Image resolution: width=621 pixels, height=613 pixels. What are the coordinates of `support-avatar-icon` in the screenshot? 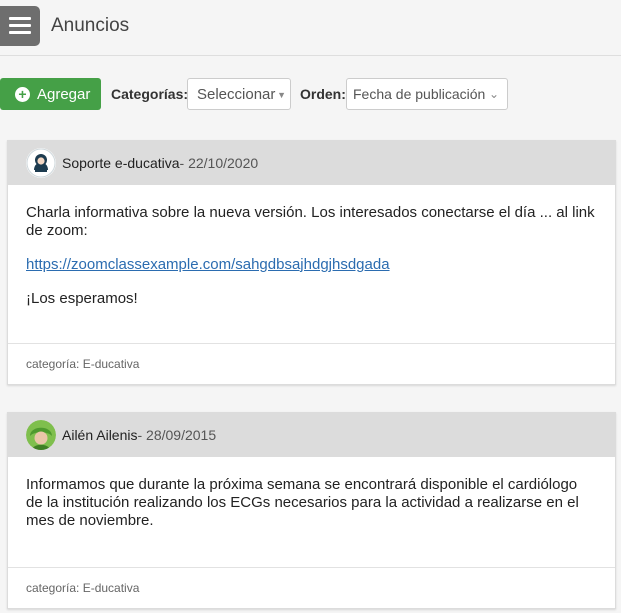 It's located at (41, 163).